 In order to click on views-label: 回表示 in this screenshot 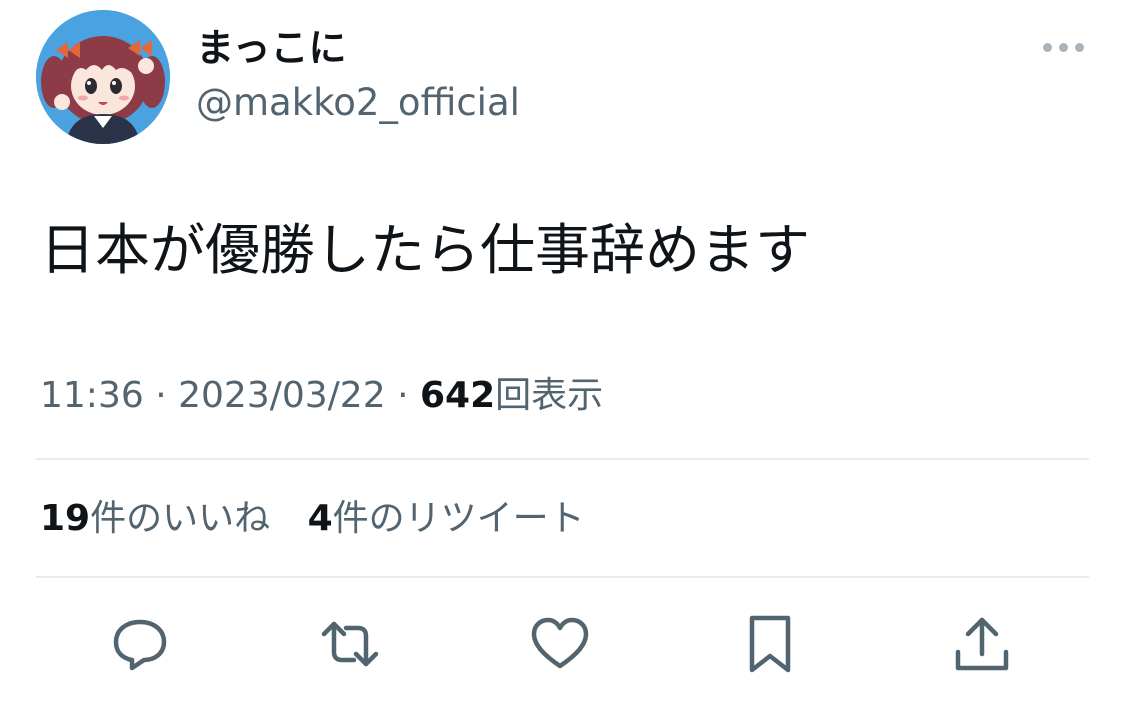, I will do `click(549, 395)`.